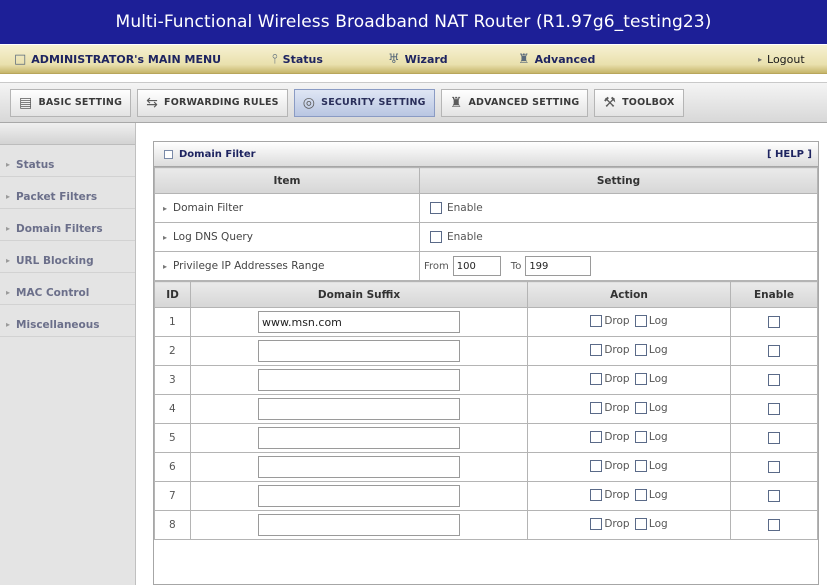  I want to click on tab-advanced-setting-label: ADVANCED SETTING, so click(524, 102).